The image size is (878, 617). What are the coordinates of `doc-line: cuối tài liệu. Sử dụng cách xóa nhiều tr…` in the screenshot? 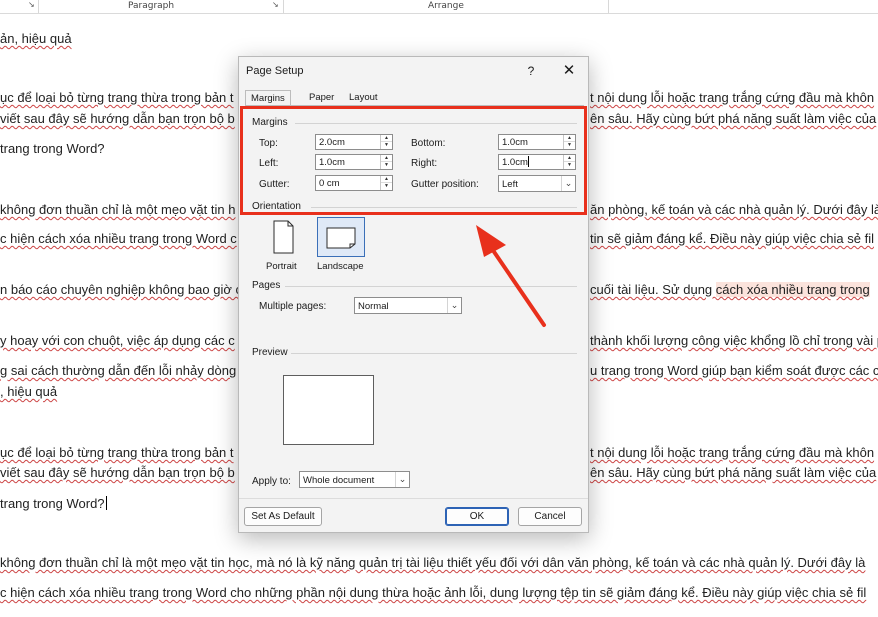 It's located at (730, 289).